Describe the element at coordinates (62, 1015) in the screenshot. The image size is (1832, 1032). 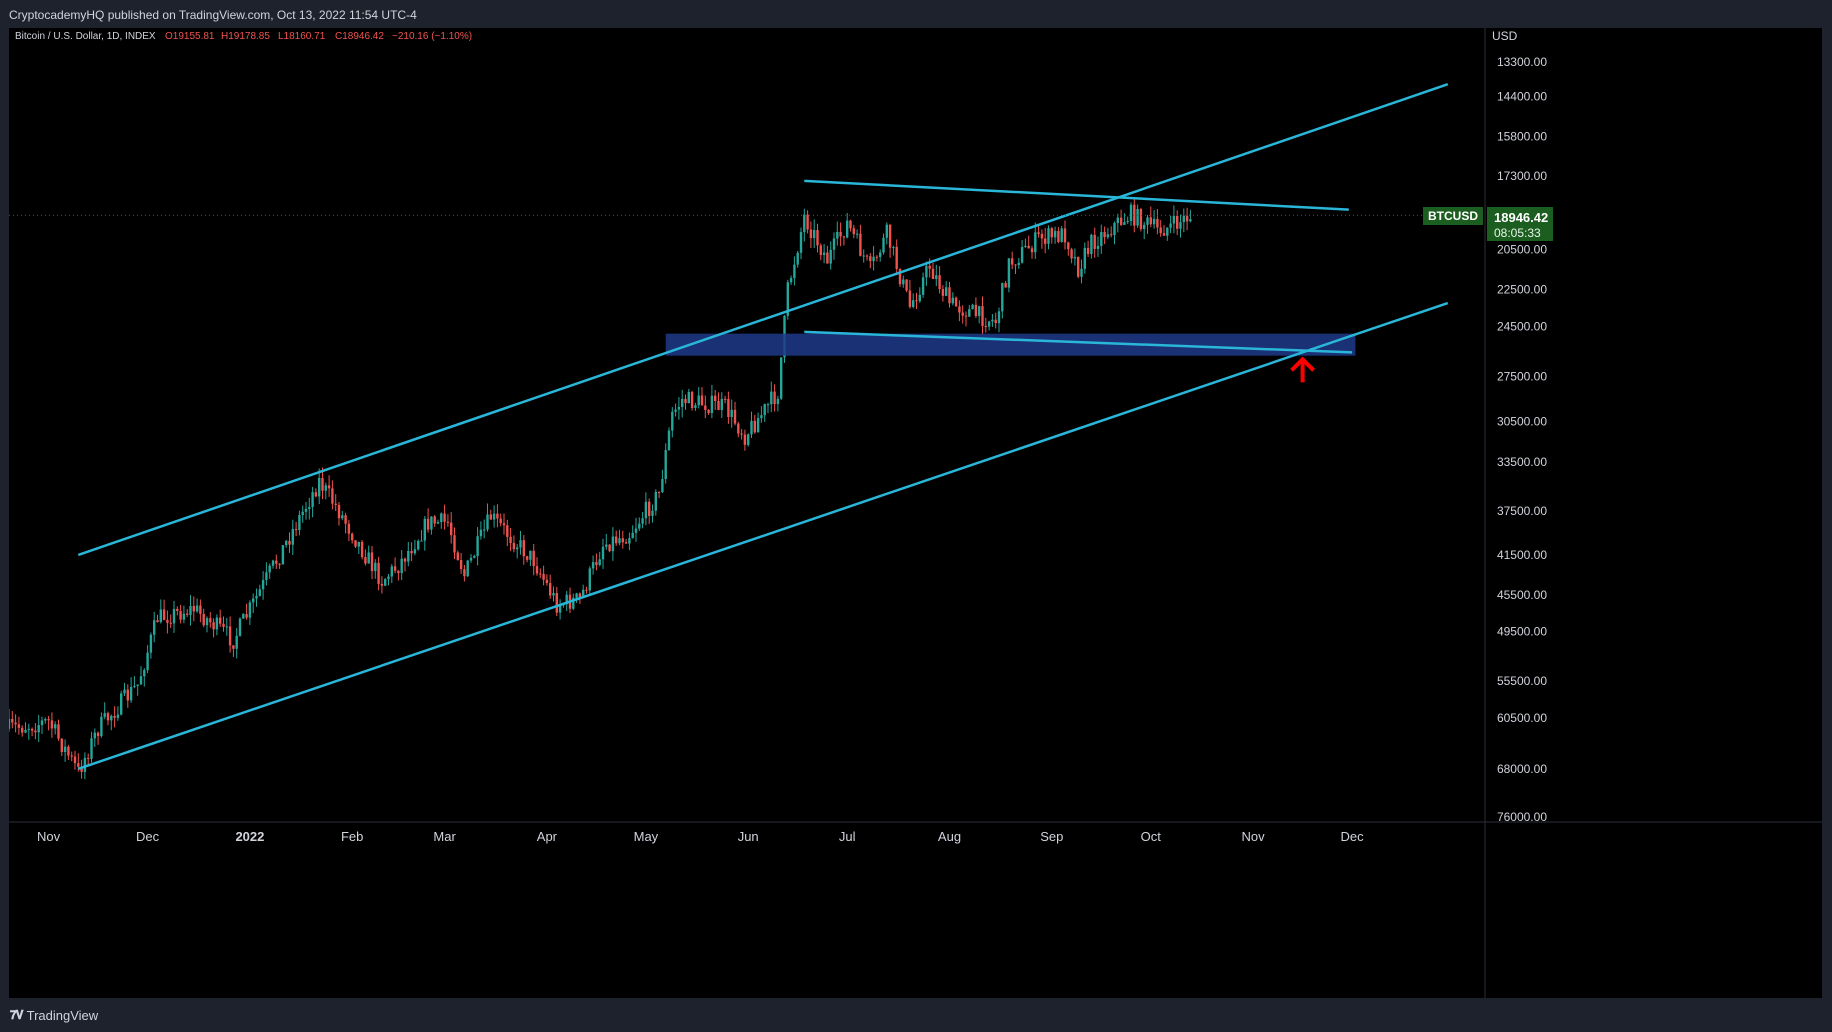
I see `tradingview-brand: TradingView` at that location.